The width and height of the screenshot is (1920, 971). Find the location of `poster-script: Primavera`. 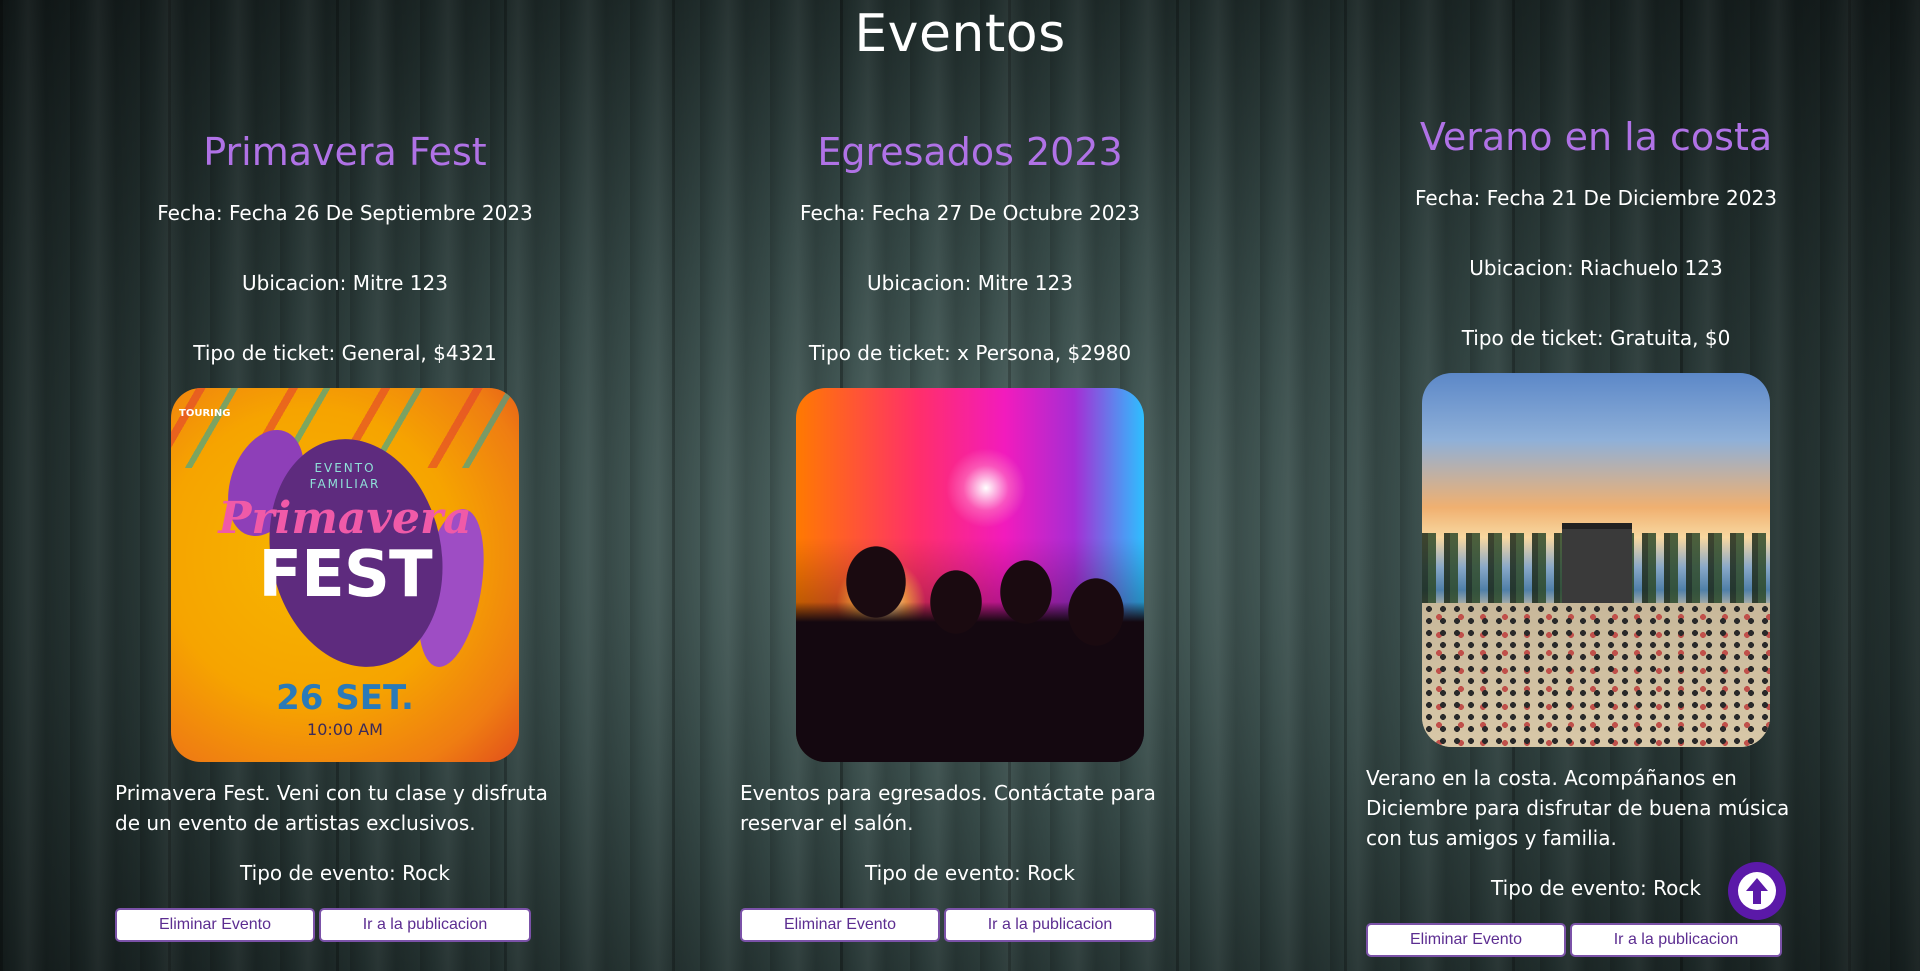

poster-script: Primavera is located at coordinates (345, 518).